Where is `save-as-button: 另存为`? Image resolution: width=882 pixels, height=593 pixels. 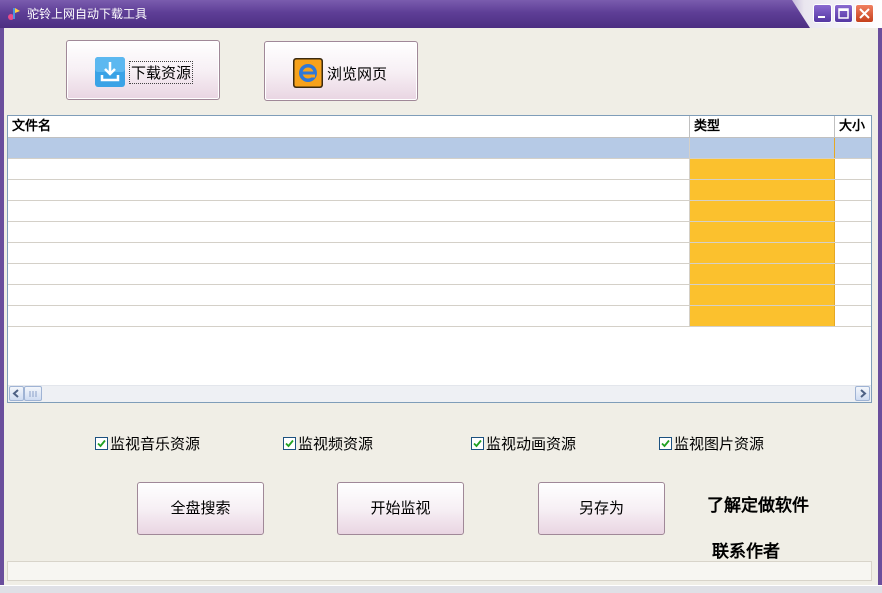 save-as-button: 另存为 is located at coordinates (601, 508).